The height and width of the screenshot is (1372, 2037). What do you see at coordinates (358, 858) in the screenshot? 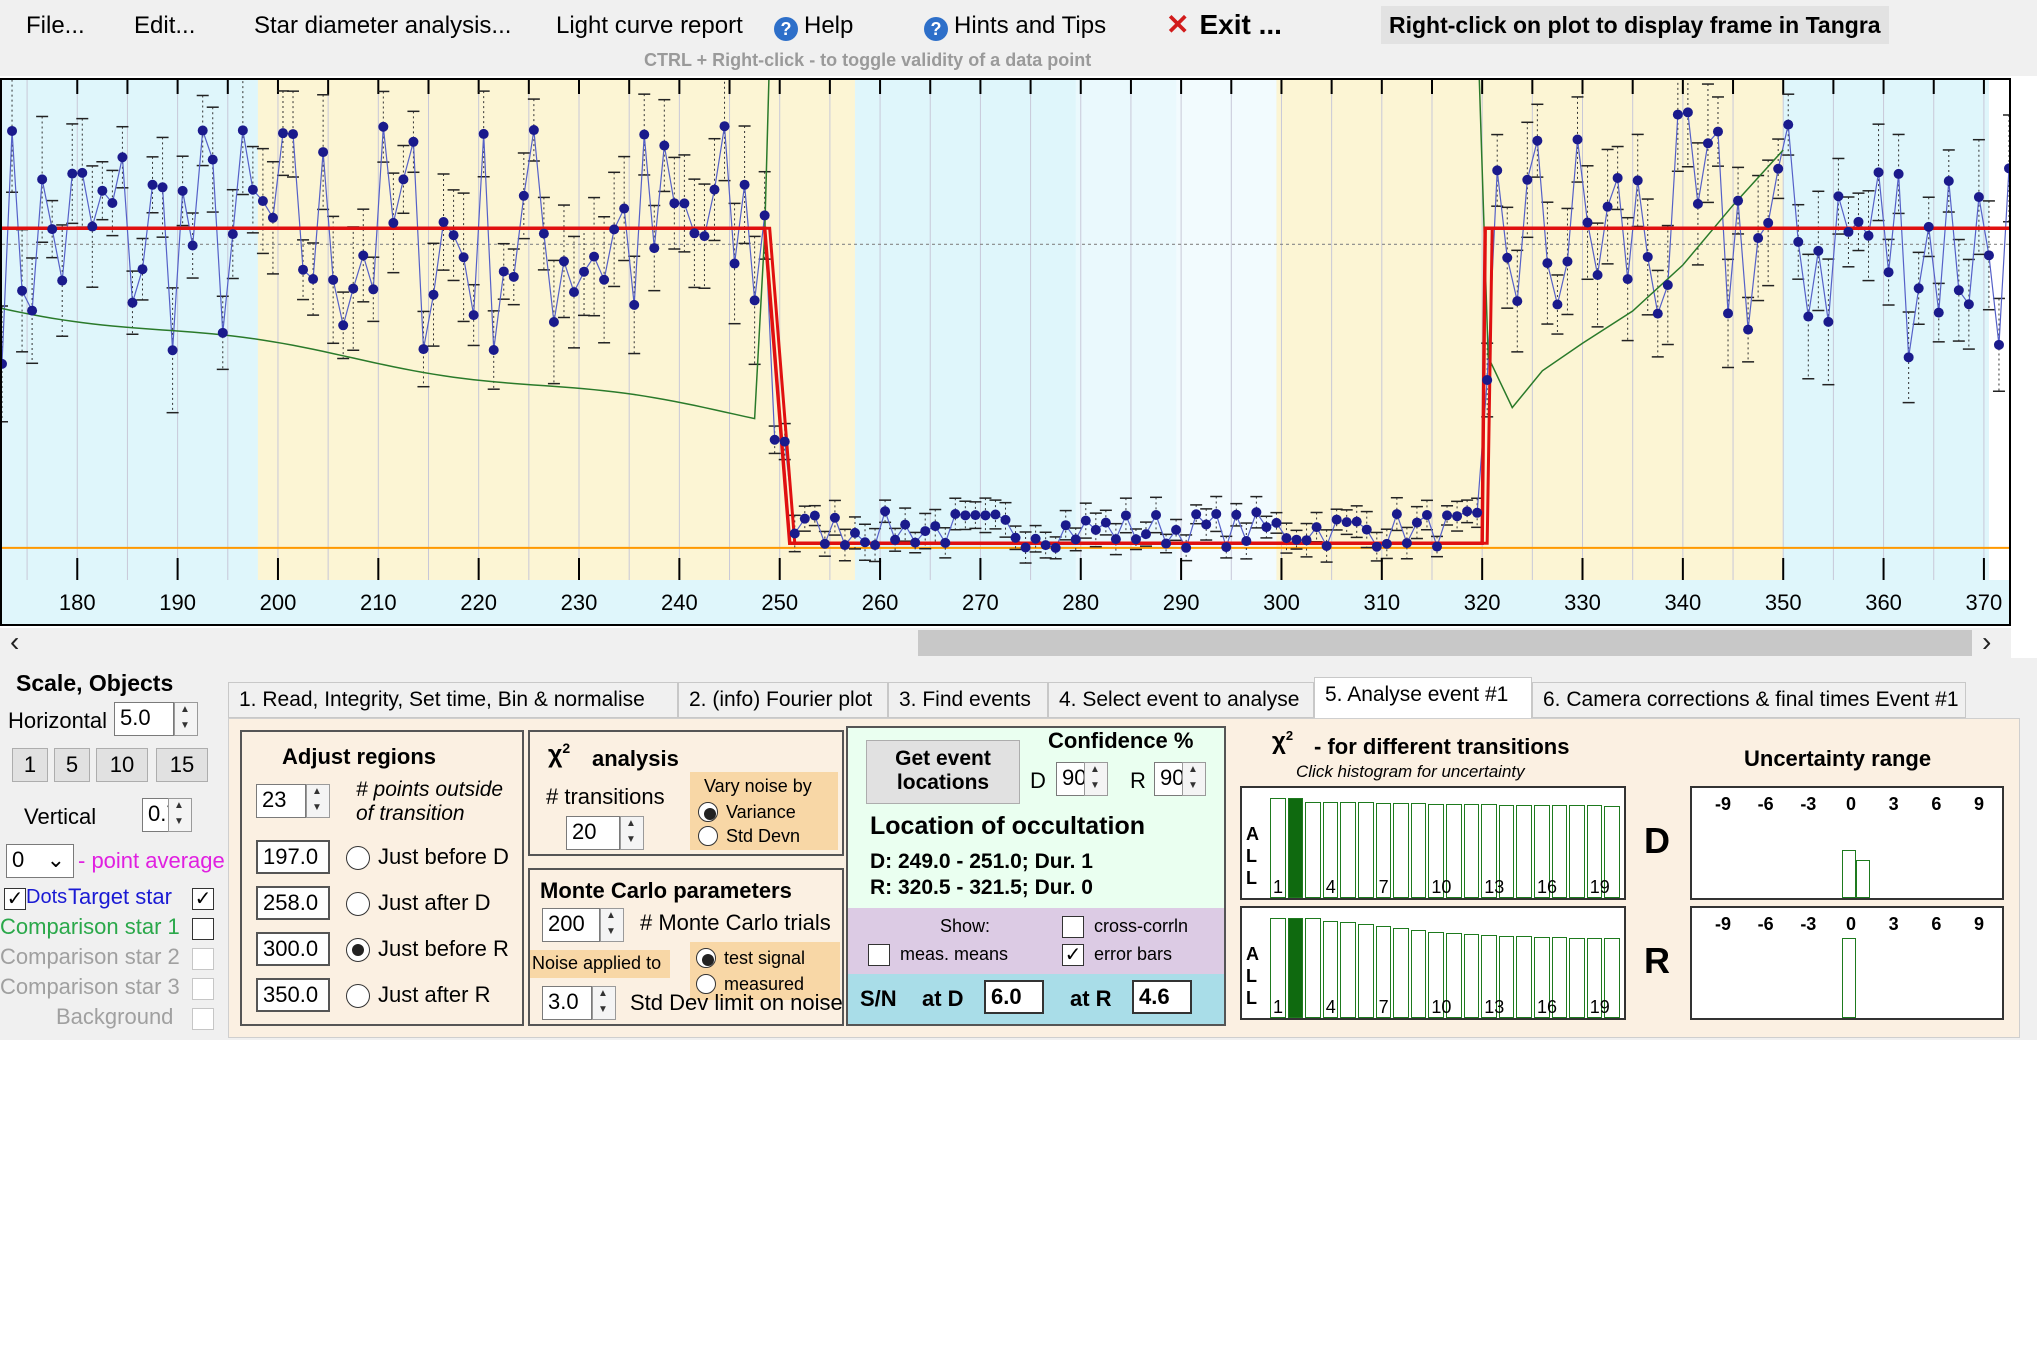
I see `radio-just-before-d` at bounding box center [358, 858].